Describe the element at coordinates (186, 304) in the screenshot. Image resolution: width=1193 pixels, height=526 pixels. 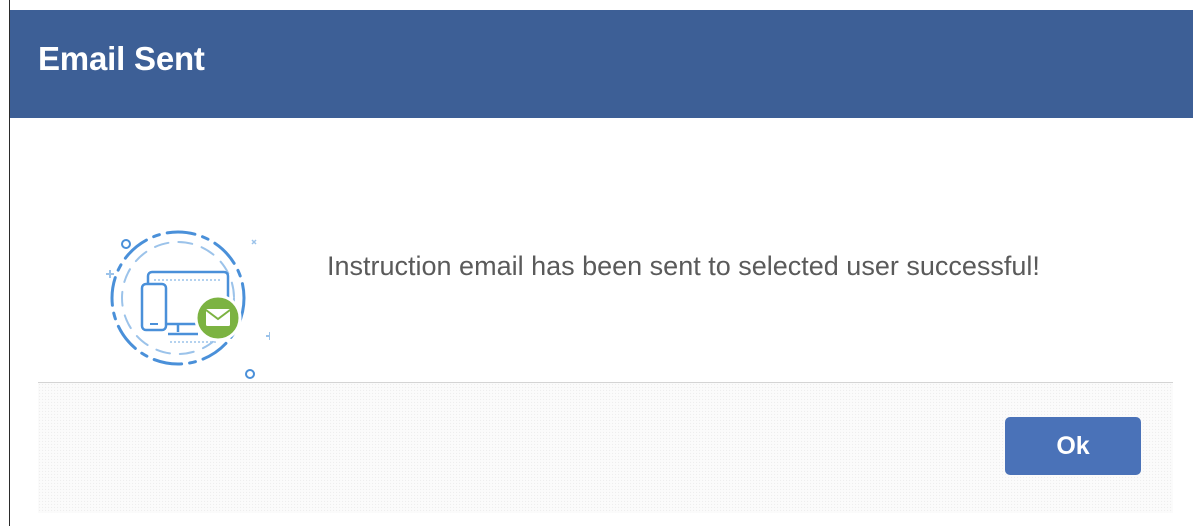
I see `email-devices-icon` at that location.